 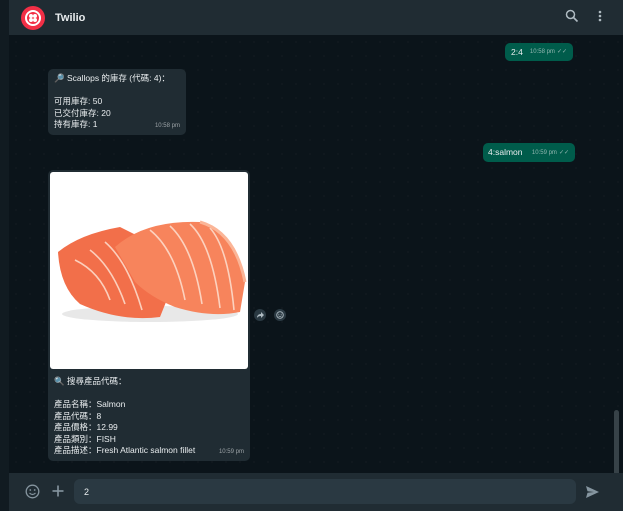 What do you see at coordinates (529, 152) in the screenshot?
I see `outgoing-message: 4:salmon 10:59 pm ✓✓` at bounding box center [529, 152].